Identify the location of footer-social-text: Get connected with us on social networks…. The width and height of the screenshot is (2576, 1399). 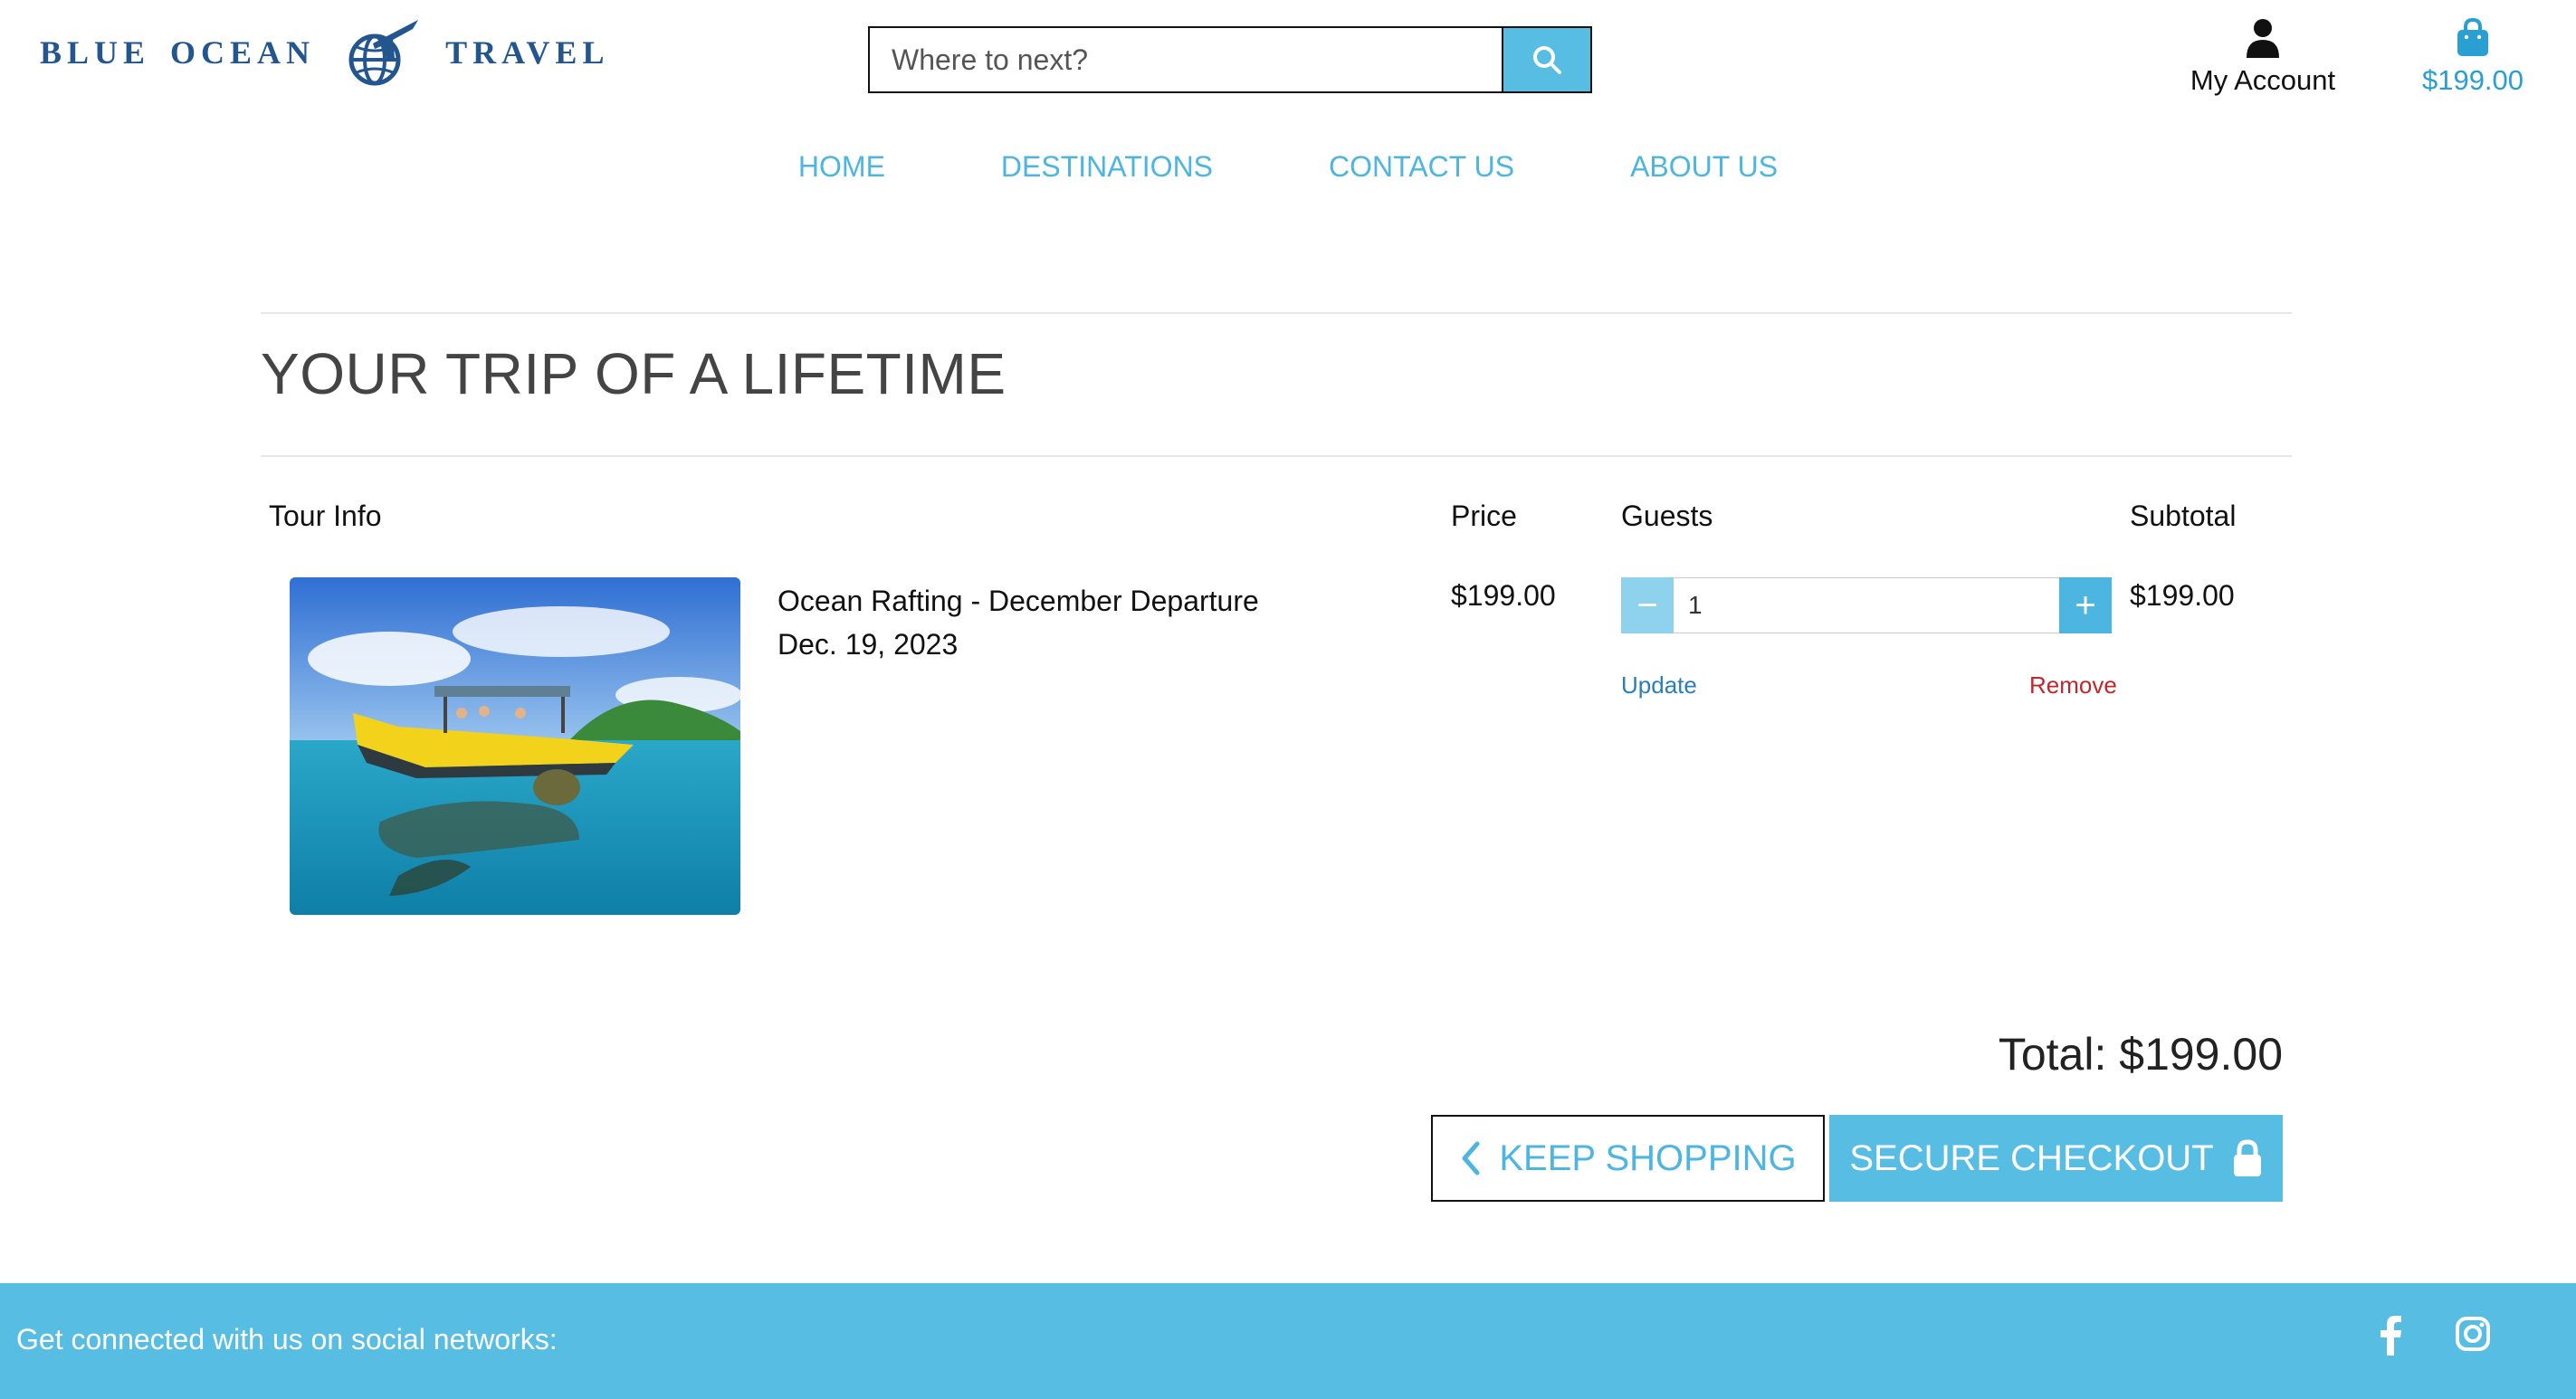
(287, 1339).